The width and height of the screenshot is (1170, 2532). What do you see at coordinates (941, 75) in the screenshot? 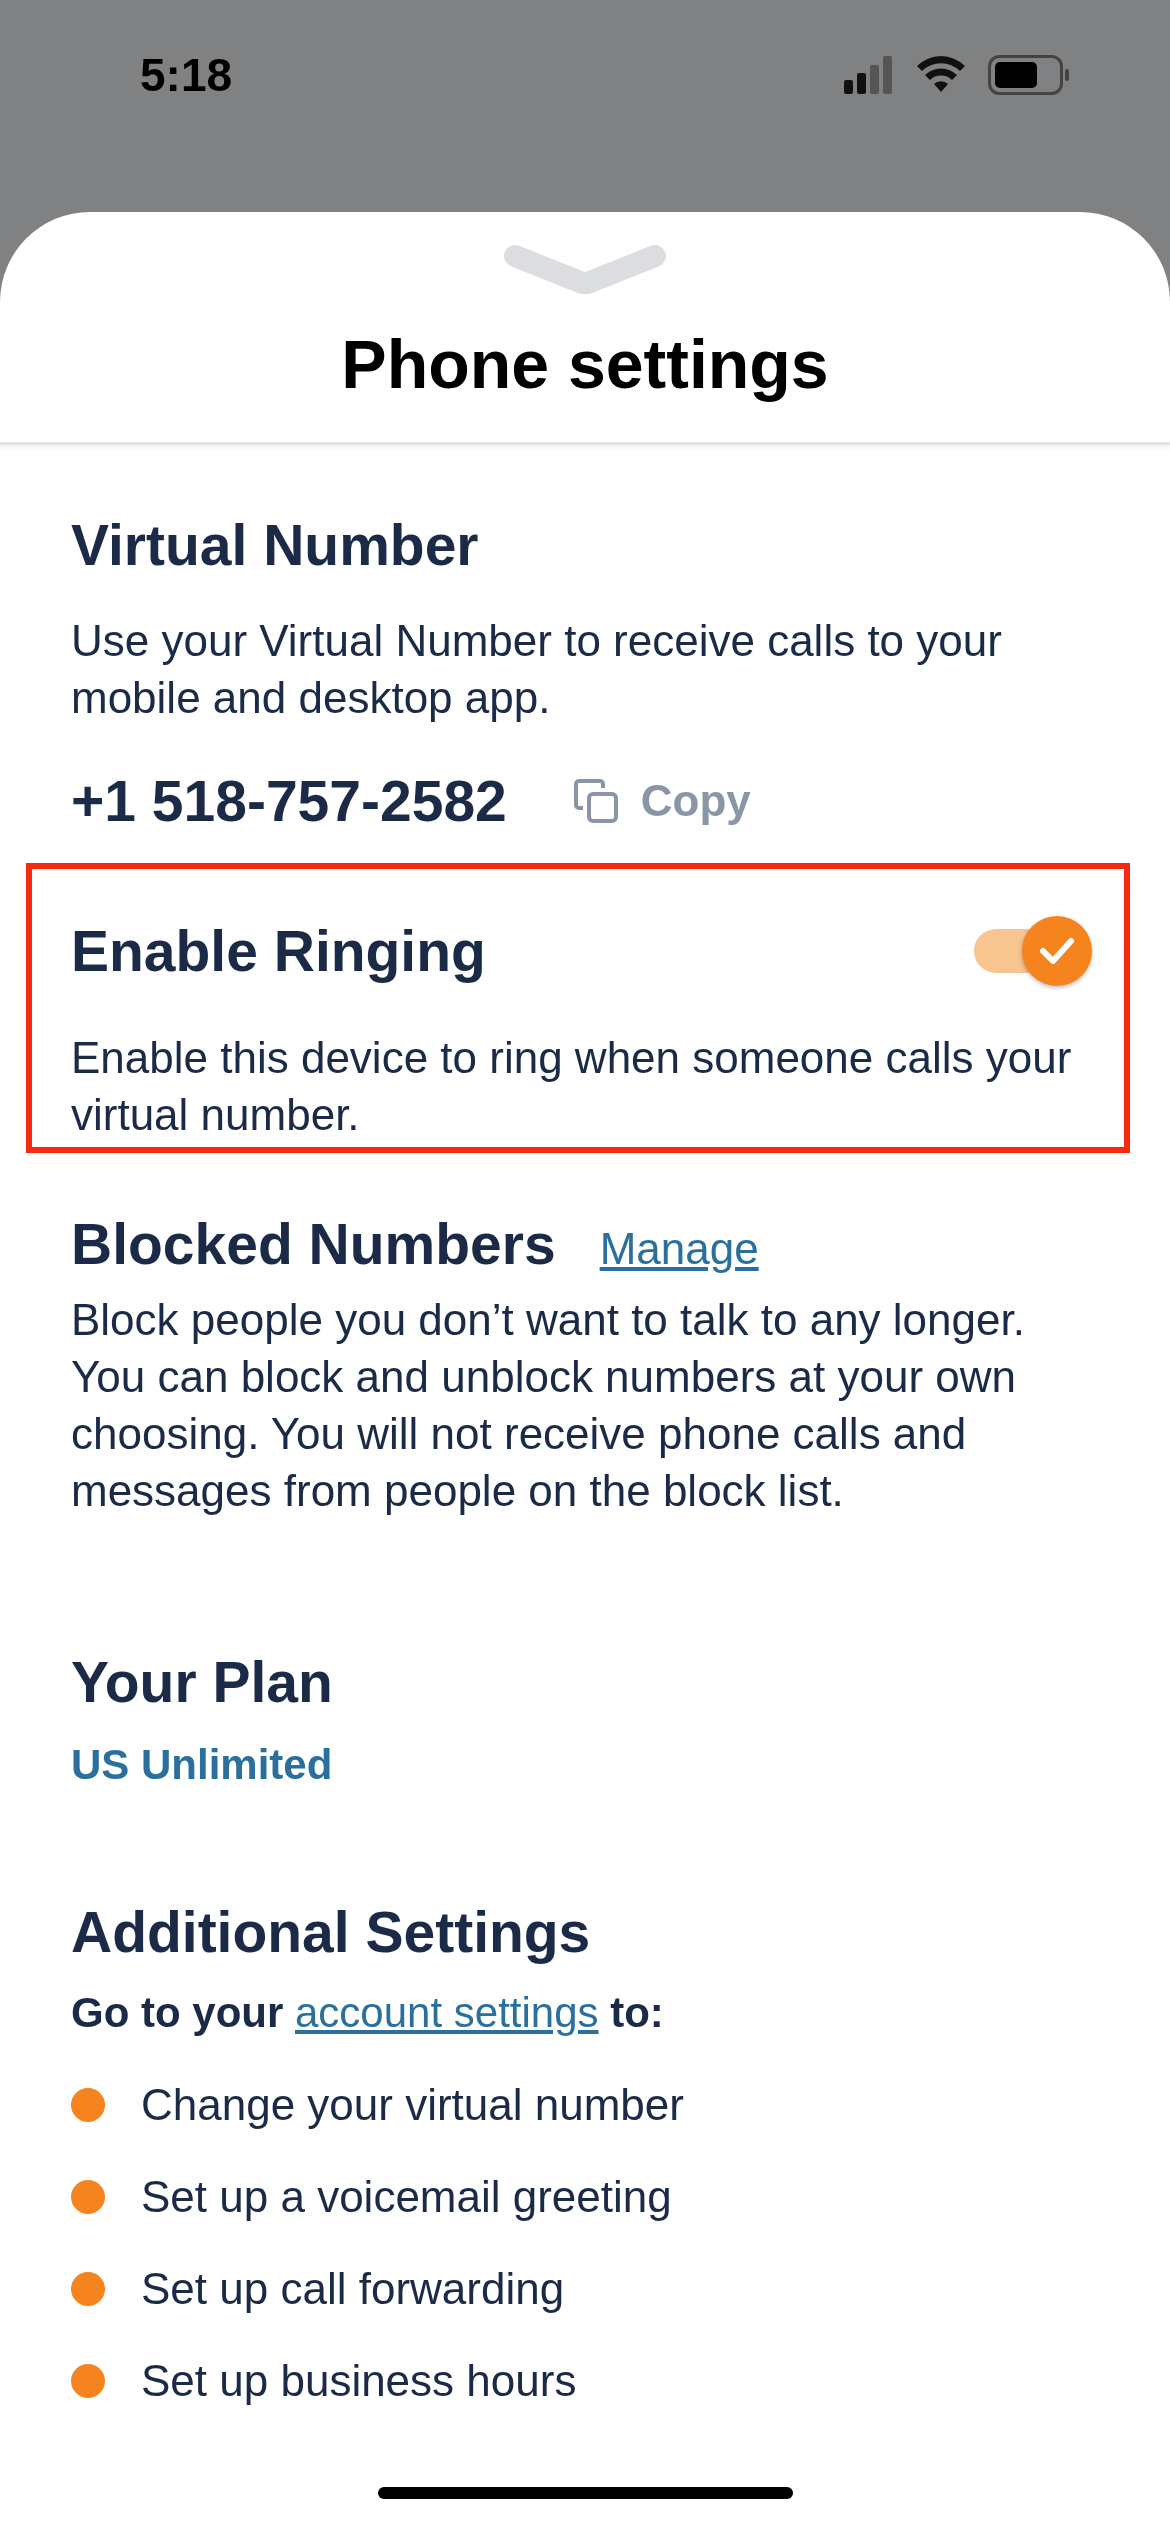
I see `wifi-icon` at bounding box center [941, 75].